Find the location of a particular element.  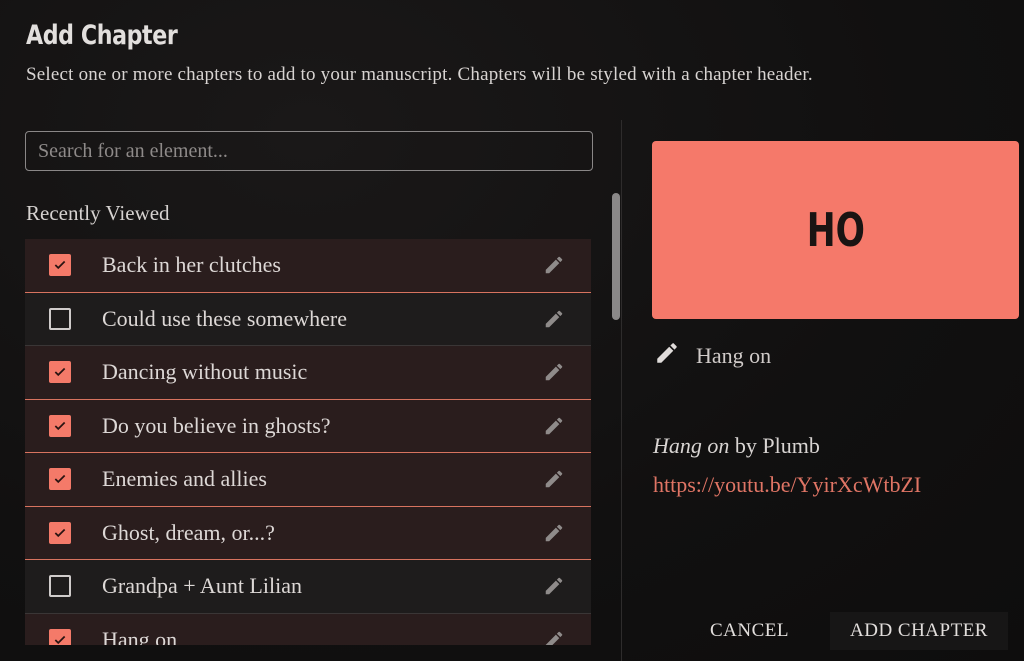

panel-divider is located at coordinates (621, 390).